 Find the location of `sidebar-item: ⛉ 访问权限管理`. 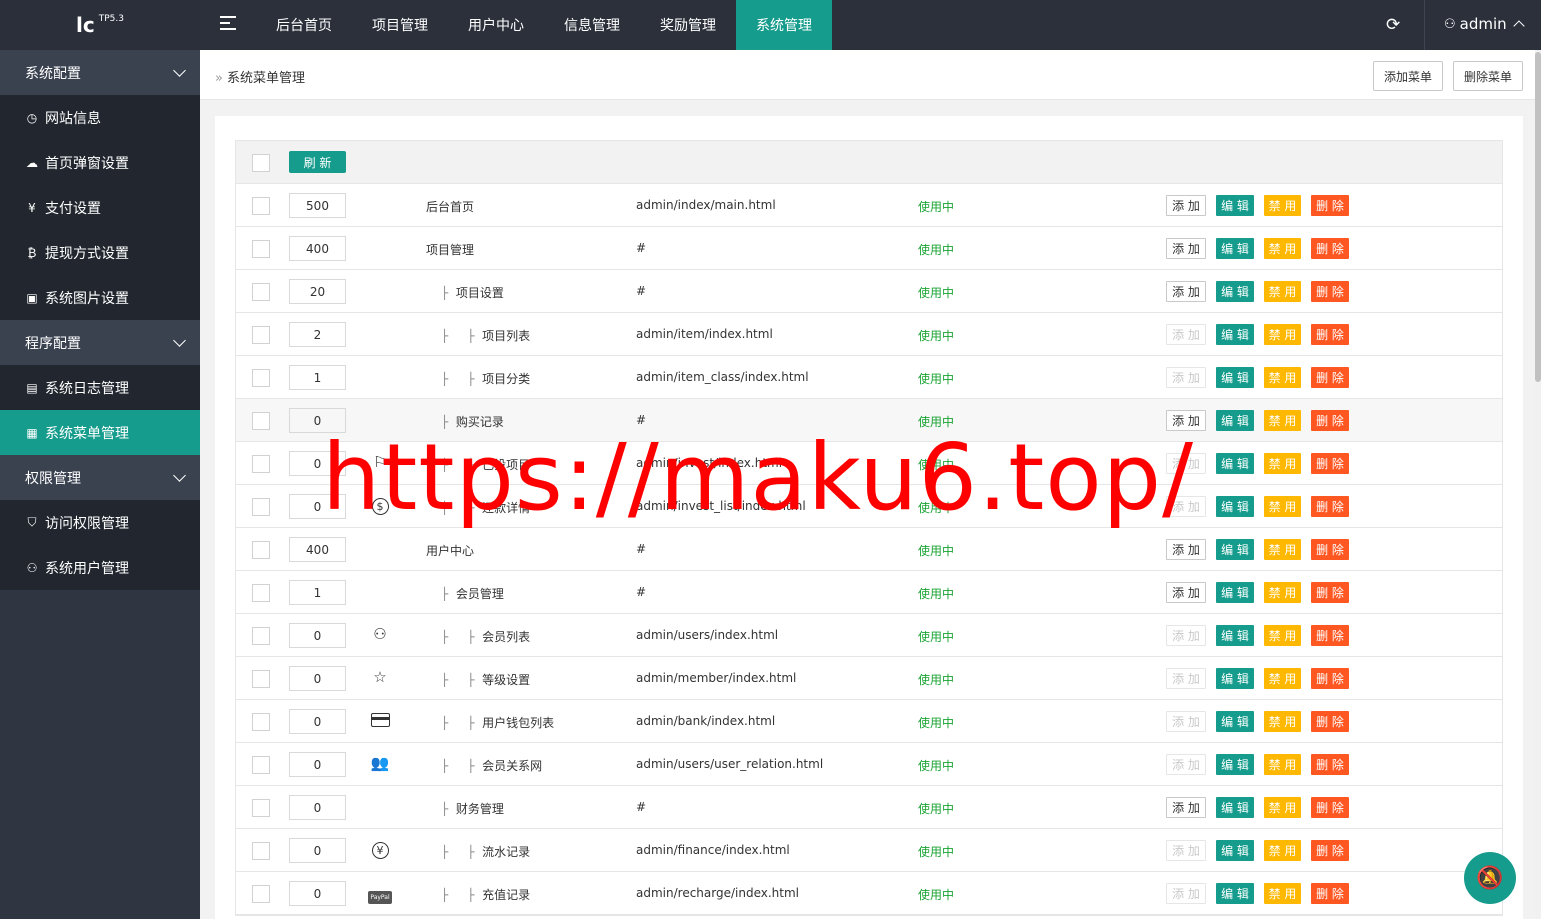

sidebar-item: ⛉ 访问权限管理 is located at coordinates (100, 522).